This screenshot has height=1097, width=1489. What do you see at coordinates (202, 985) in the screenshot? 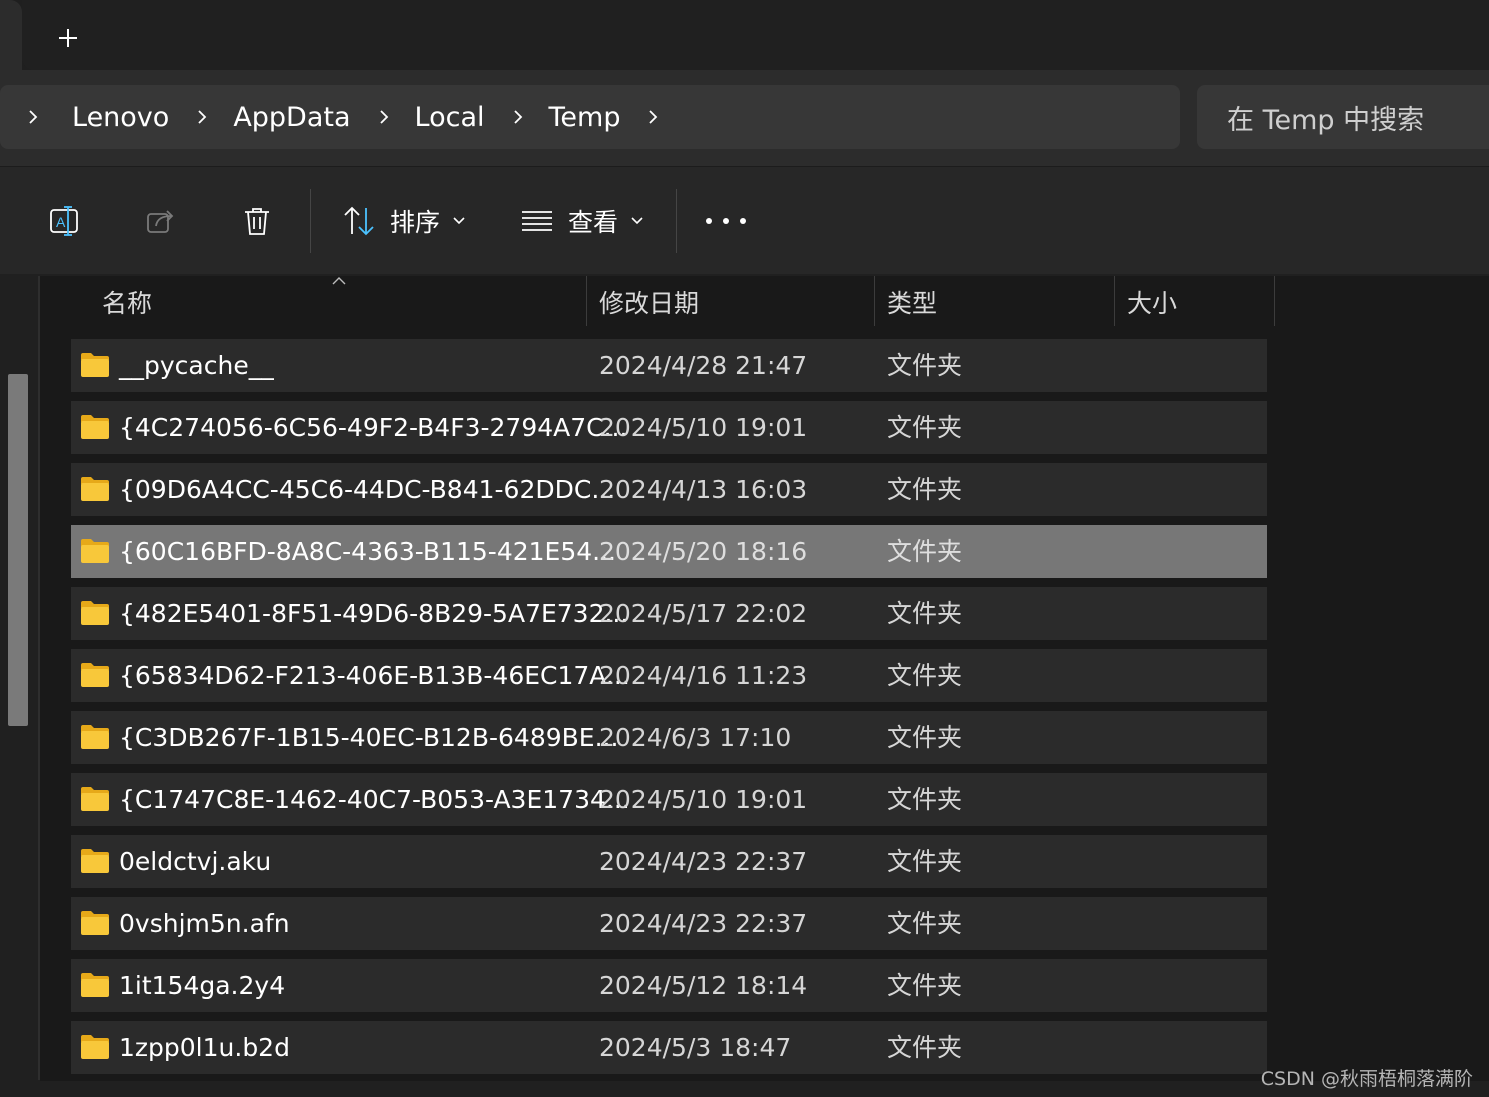
I see `file-name: 1it154ga.2y4` at bounding box center [202, 985].